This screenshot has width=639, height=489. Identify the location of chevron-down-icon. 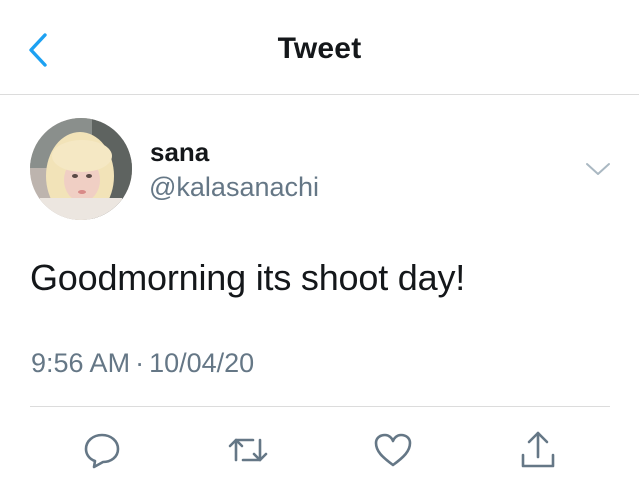
(598, 169).